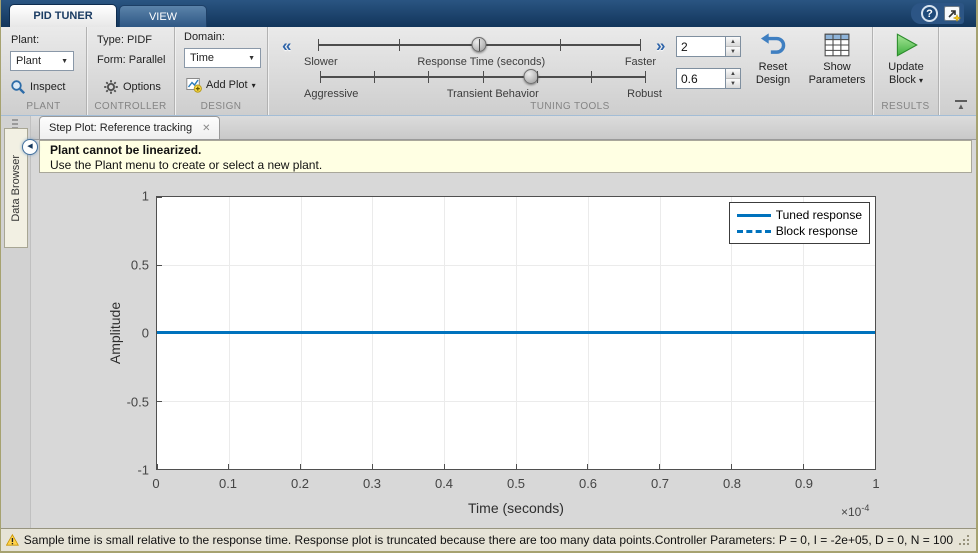 The width and height of the screenshot is (978, 553). Describe the element at coordinates (132, 87) in the screenshot. I see `options-button: Options` at that location.